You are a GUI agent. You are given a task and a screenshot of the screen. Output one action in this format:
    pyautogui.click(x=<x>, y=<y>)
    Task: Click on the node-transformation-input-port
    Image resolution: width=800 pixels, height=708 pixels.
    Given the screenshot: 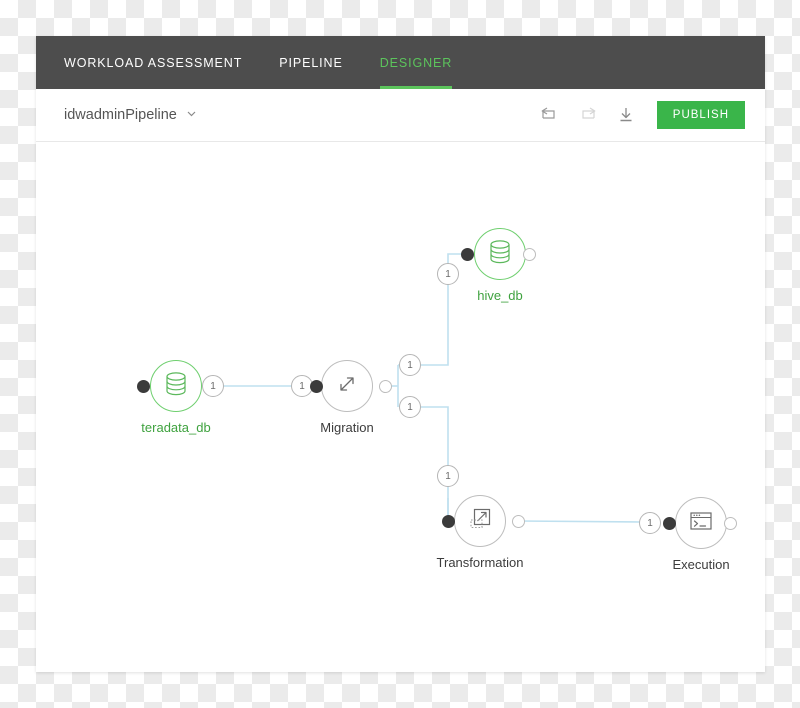 What is the action you would take?
    pyautogui.click(x=448, y=521)
    